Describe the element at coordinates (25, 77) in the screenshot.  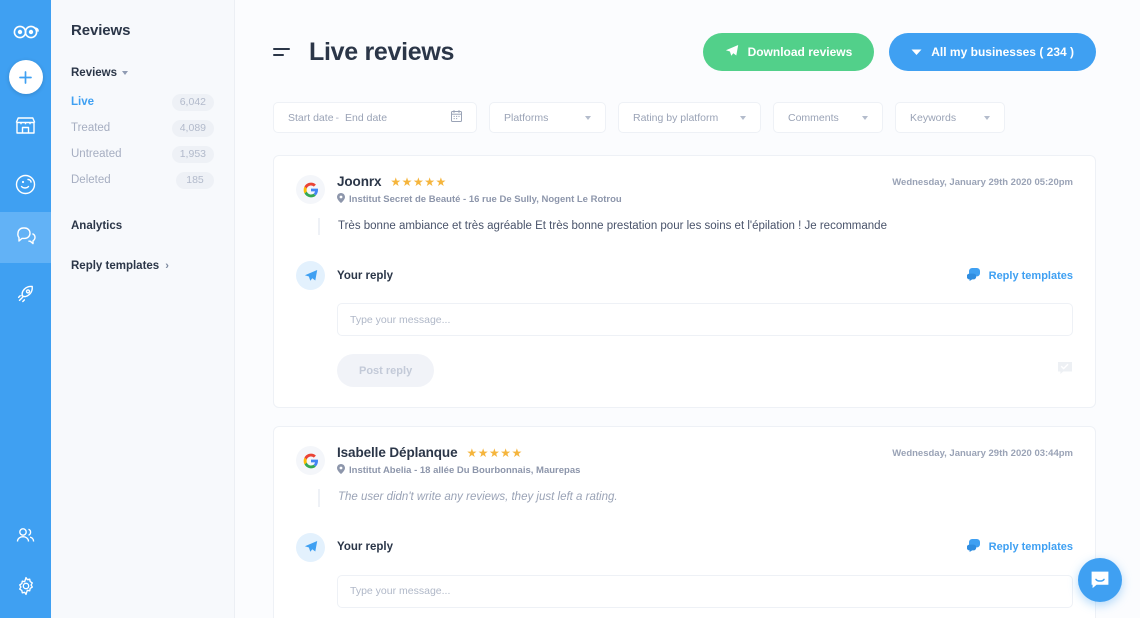
I see `add-button` at that location.